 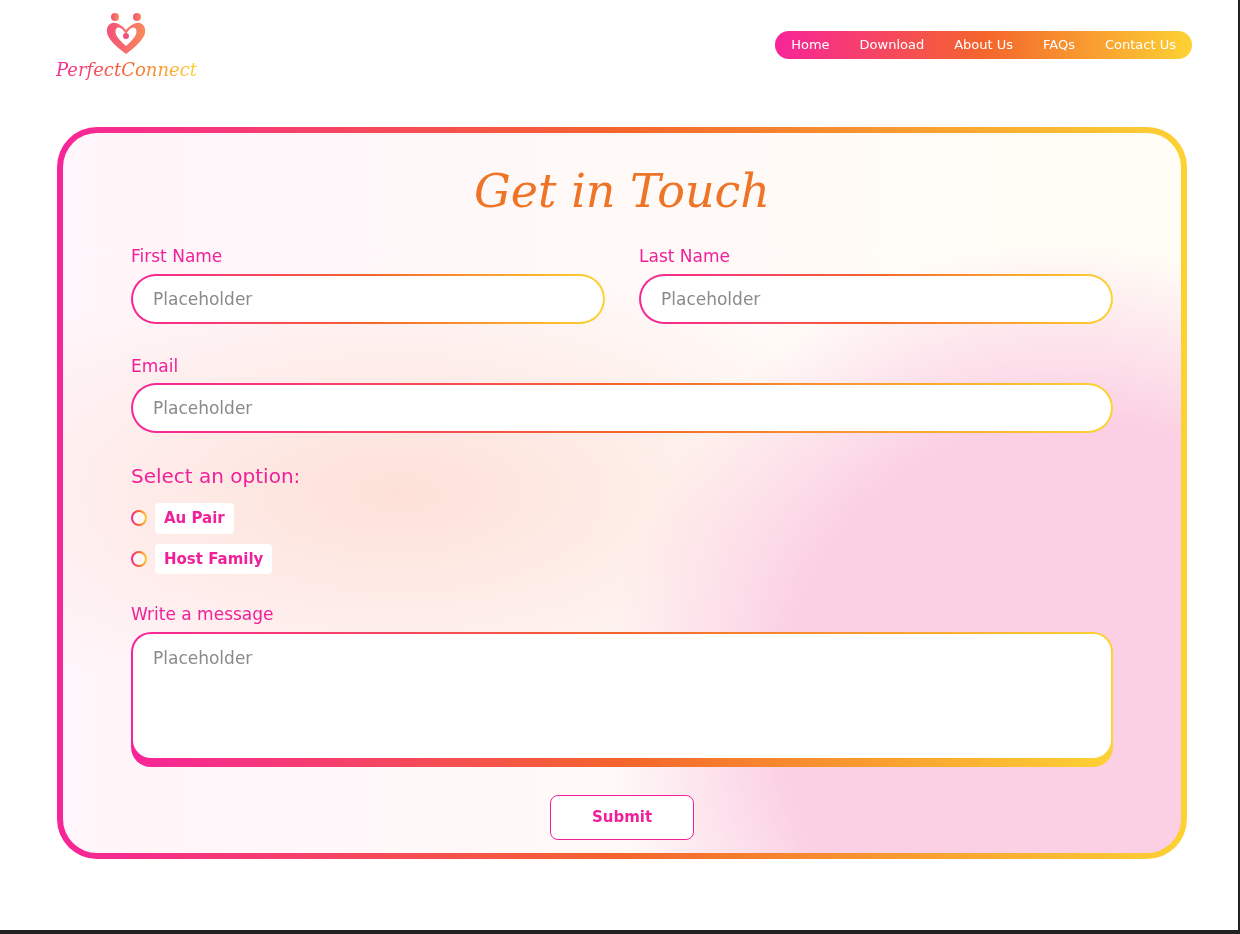 I want to click on nav-link: Contact Us, so click(x=1140, y=45).